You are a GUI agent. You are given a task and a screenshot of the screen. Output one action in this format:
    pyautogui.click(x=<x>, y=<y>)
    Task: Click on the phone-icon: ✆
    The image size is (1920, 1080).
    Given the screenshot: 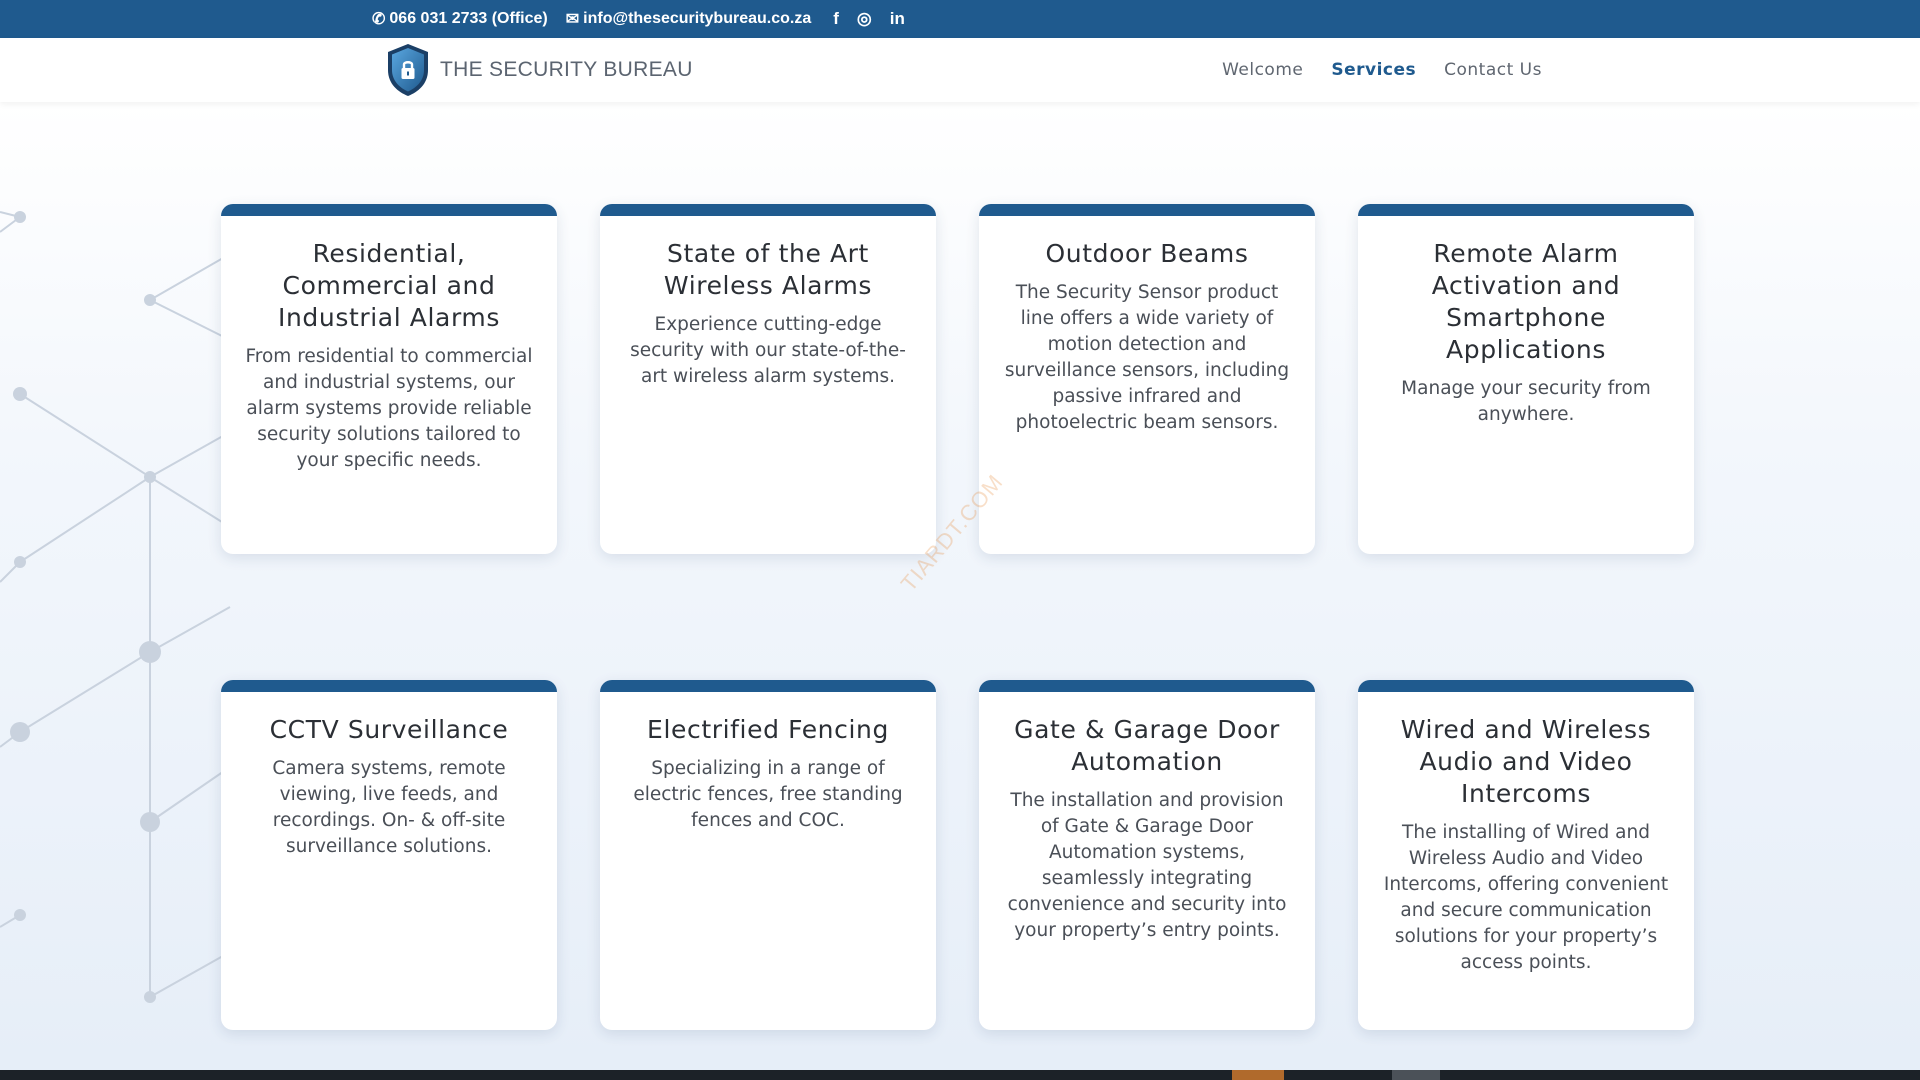 What is the action you would take?
    pyautogui.click(x=379, y=19)
    